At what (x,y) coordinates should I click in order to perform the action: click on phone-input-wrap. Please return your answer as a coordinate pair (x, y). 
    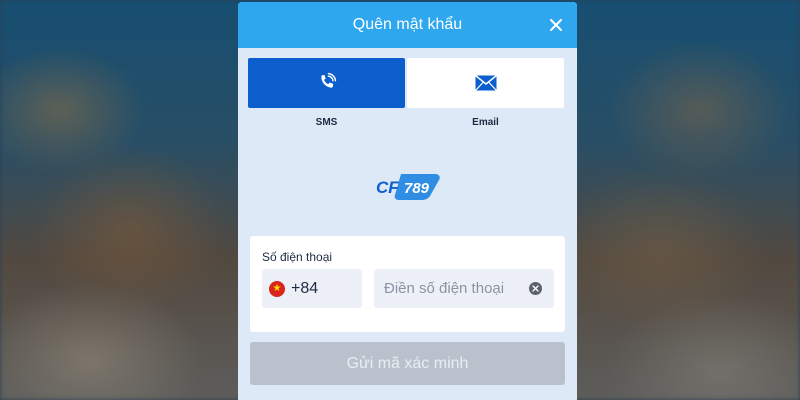
    Looking at the image, I should click on (464, 288).